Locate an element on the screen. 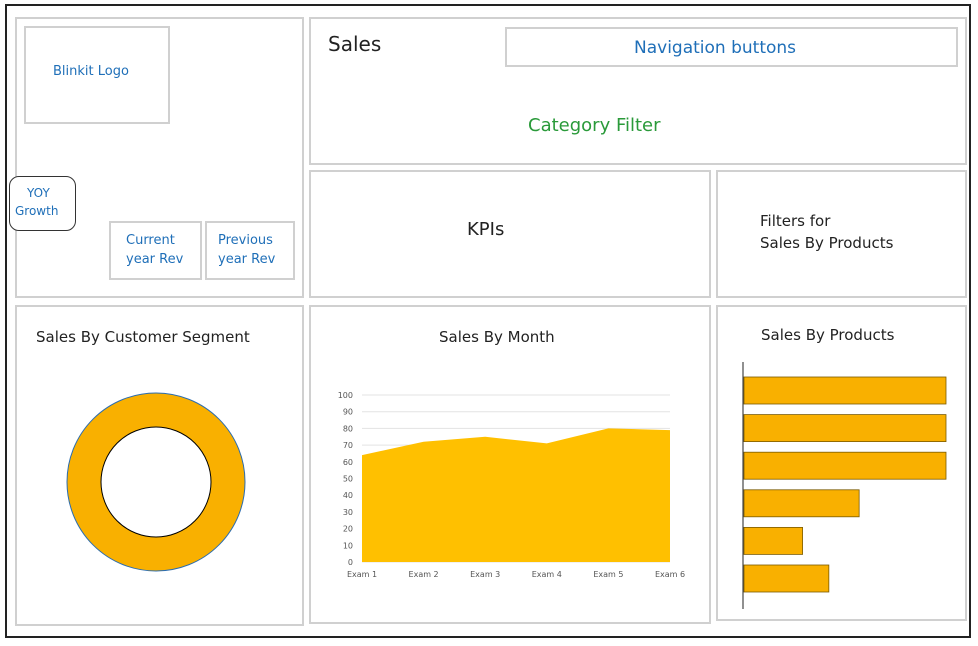 The width and height of the screenshot is (978, 646). previous-rev-line2: year Rev is located at coordinates (247, 259).